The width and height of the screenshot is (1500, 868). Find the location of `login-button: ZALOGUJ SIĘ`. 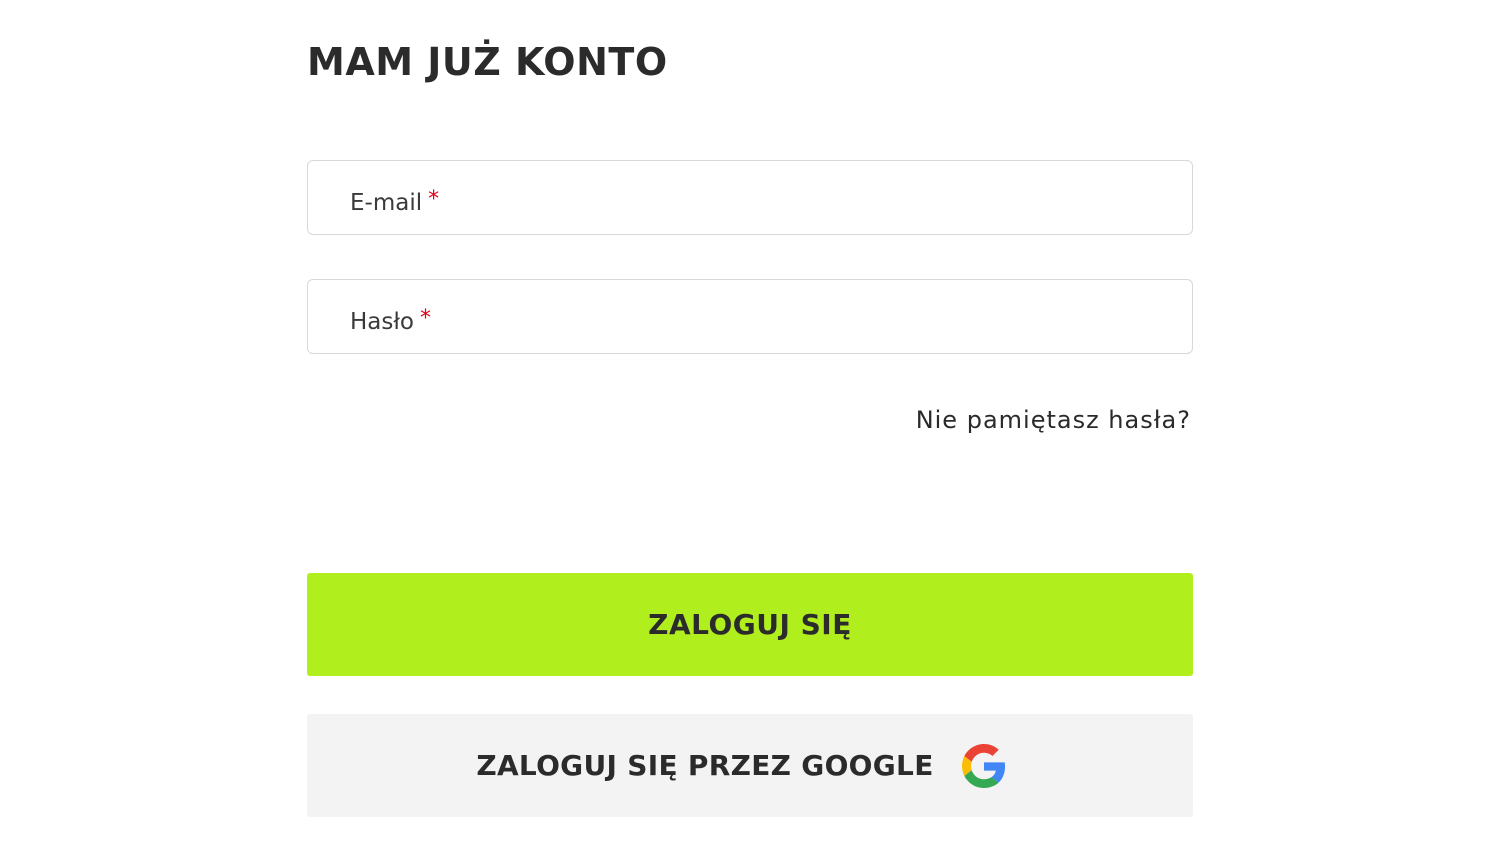

login-button: ZALOGUJ SIĘ is located at coordinates (750, 624).